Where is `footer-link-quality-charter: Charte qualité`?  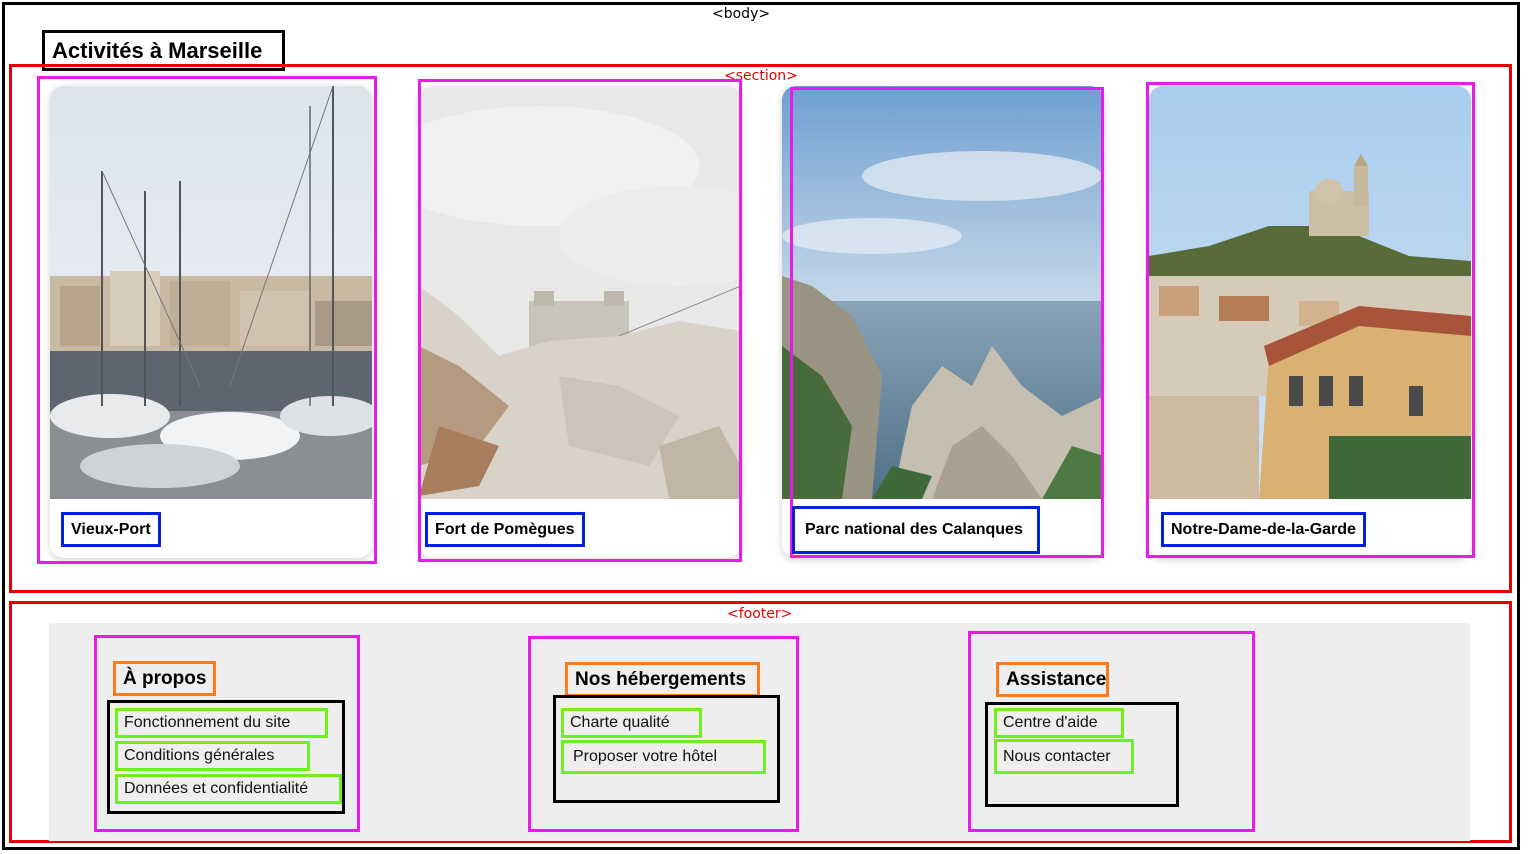 footer-link-quality-charter: Charte qualité is located at coordinates (631, 723).